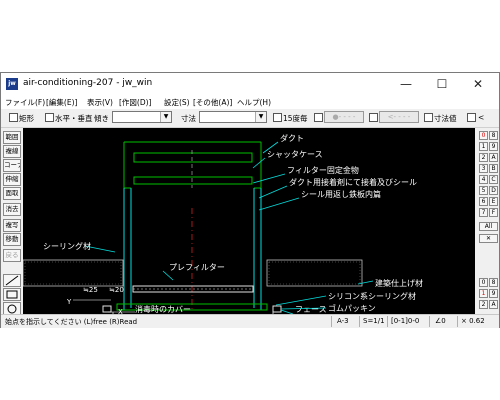 This screenshot has height=400, width=500. What do you see at coordinates (90, 290) in the screenshot?
I see `label-dim25: ≒25` at bounding box center [90, 290].